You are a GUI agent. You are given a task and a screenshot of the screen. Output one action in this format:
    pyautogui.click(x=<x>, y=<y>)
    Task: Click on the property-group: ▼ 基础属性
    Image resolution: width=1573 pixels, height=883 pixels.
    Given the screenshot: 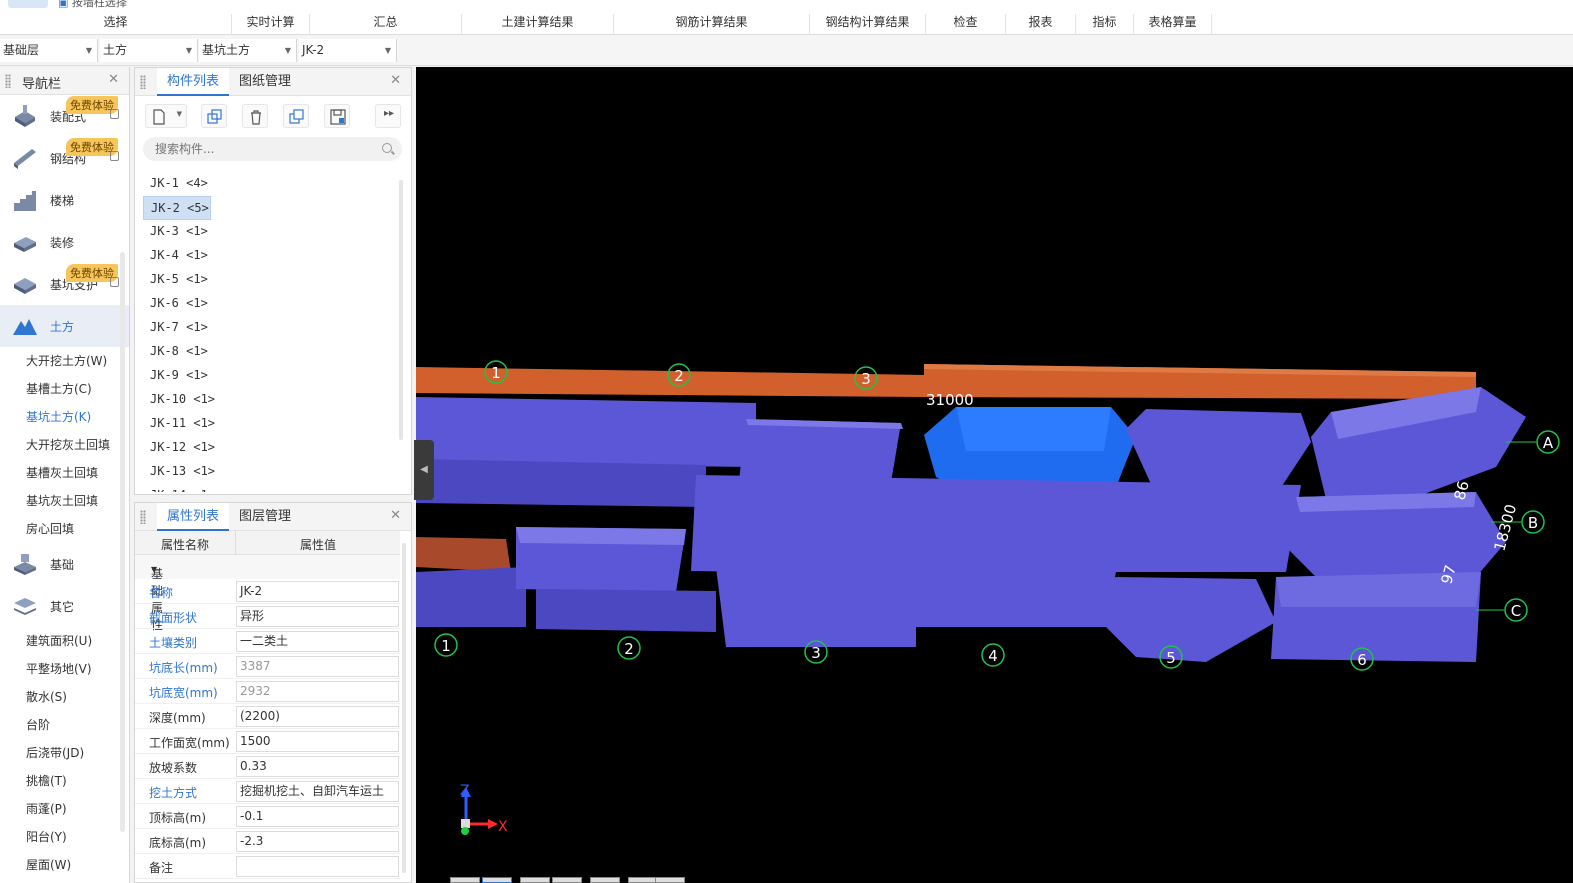 What is the action you would take?
    pyautogui.click(x=267, y=593)
    